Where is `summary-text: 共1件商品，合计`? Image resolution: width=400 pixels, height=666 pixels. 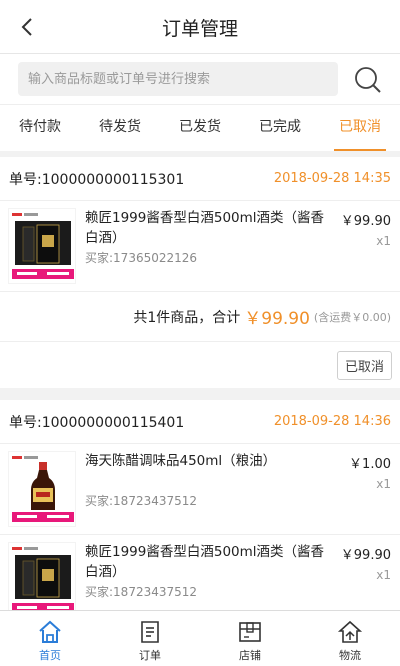 summary-text: 共1件商品，合计 is located at coordinates (187, 317).